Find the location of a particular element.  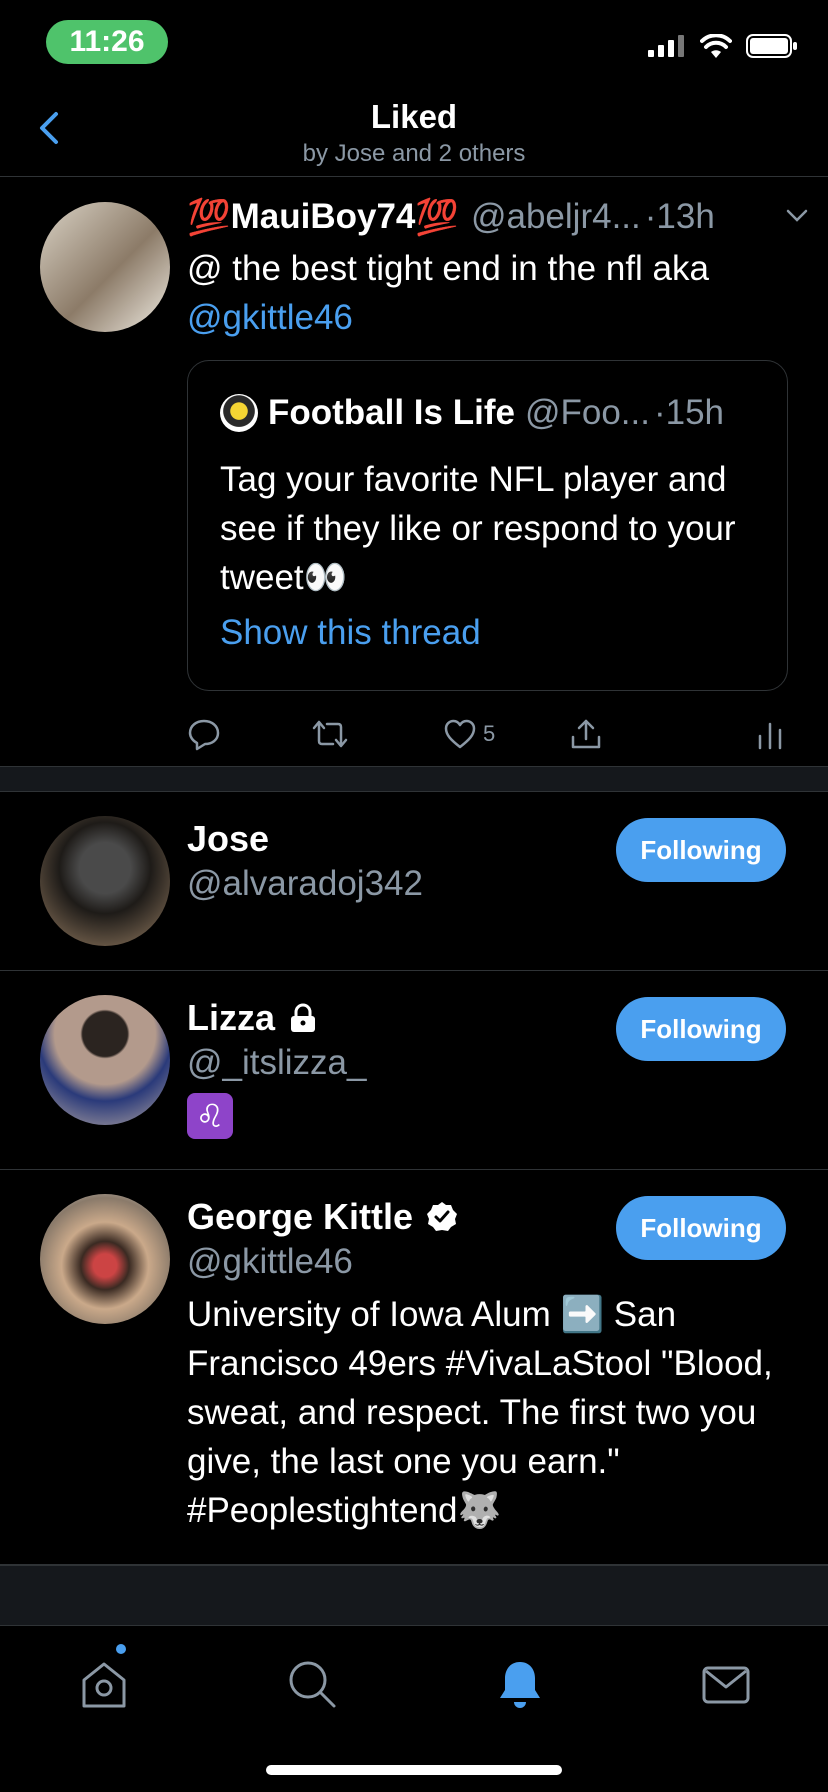

chevron-down-icon is located at coordinates (797, 216).